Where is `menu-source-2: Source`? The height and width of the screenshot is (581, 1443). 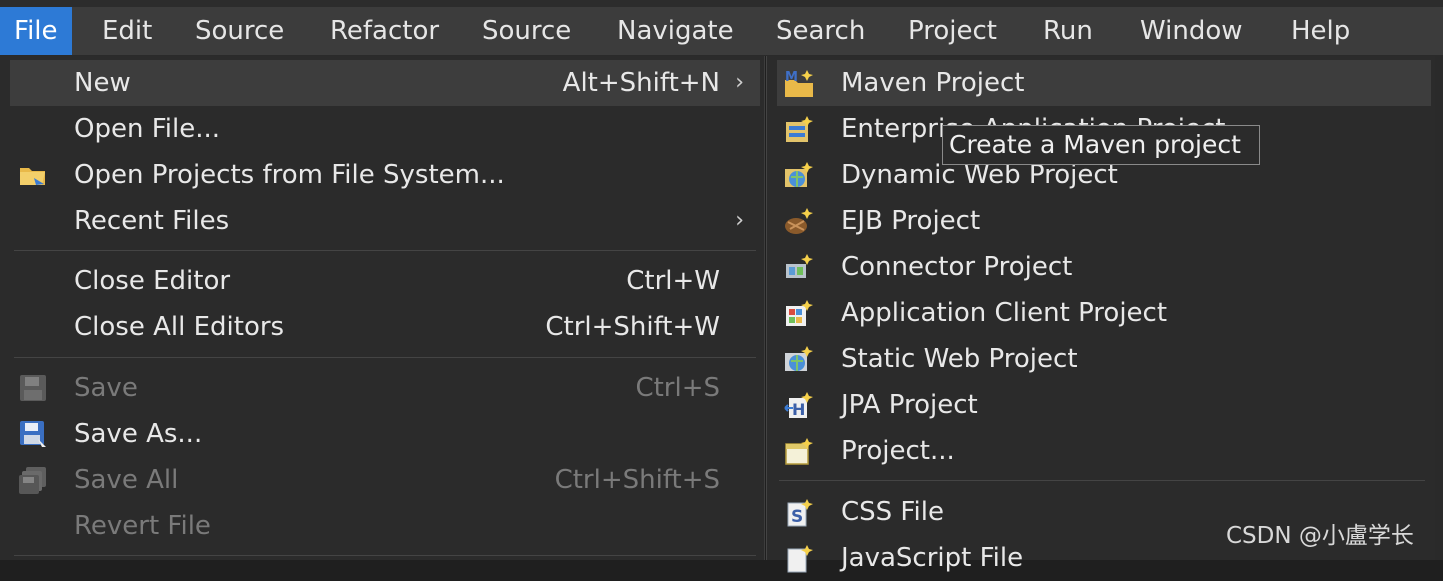 menu-source-2: Source is located at coordinates (526, 31).